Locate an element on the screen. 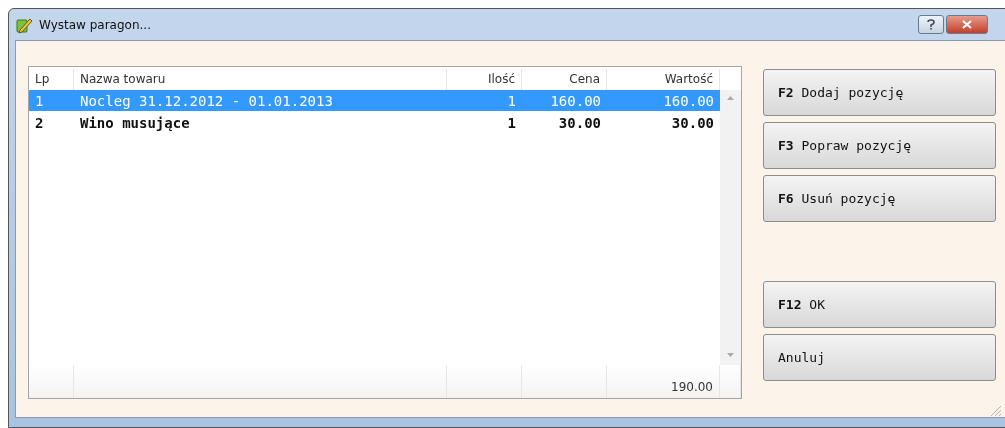  action-button: F3 Popraw pozycję is located at coordinates (879, 145).